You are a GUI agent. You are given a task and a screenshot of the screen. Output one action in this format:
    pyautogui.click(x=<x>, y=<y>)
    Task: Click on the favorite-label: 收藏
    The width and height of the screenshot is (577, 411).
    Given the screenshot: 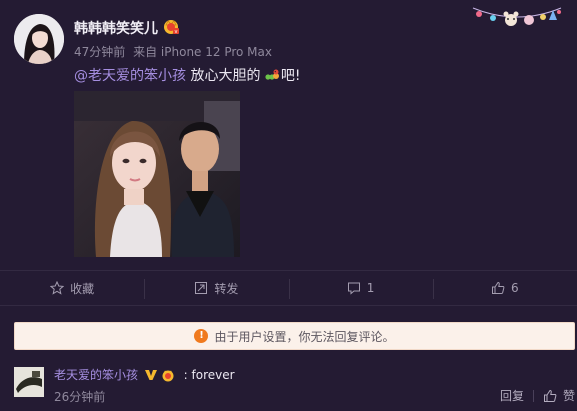 What is the action you would take?
    pyautogui.click(x=82, y=288)
    